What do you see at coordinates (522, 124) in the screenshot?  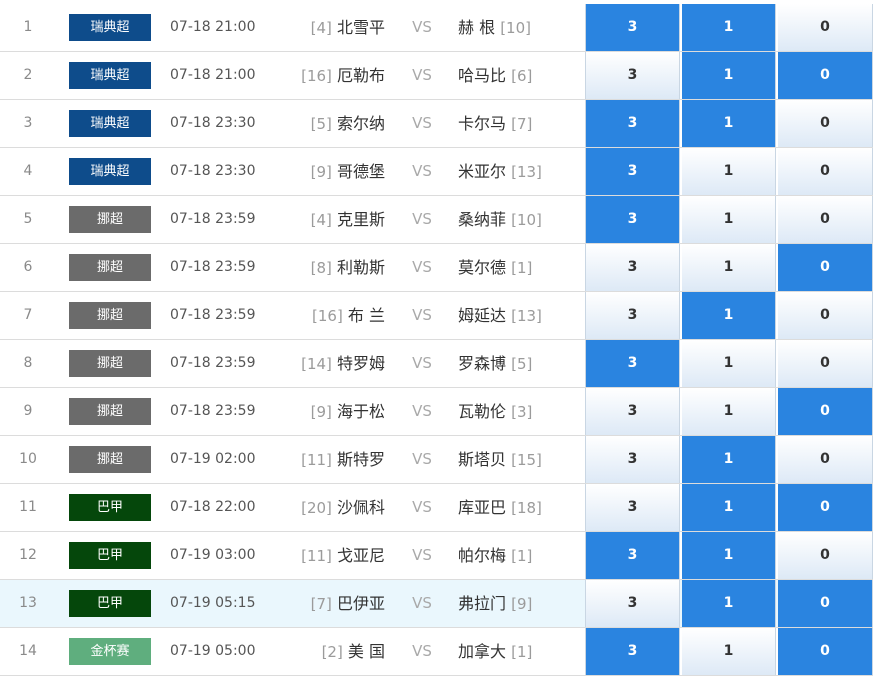 I see `away-rank: [7]` at bounding box center [522, 124].